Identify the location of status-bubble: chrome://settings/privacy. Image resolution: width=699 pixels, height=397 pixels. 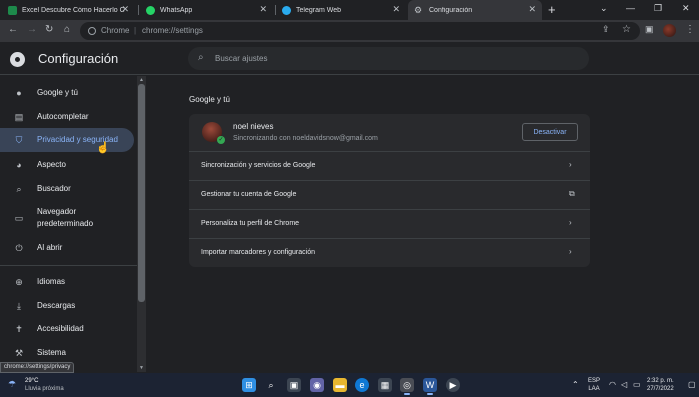
(37, 367).